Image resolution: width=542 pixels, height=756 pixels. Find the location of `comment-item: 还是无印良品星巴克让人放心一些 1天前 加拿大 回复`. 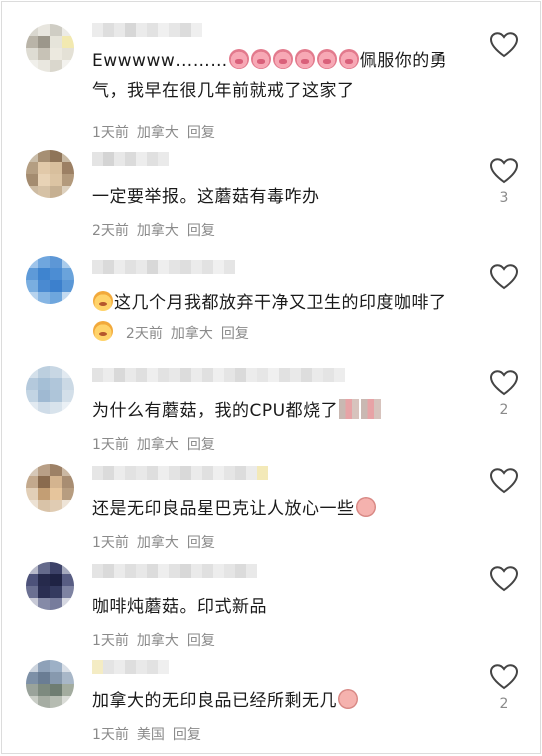

comment-item: 还是无印良品星巴克让人放心一些 1天前 加拿大 回复 is located at coordinates (271, 504).